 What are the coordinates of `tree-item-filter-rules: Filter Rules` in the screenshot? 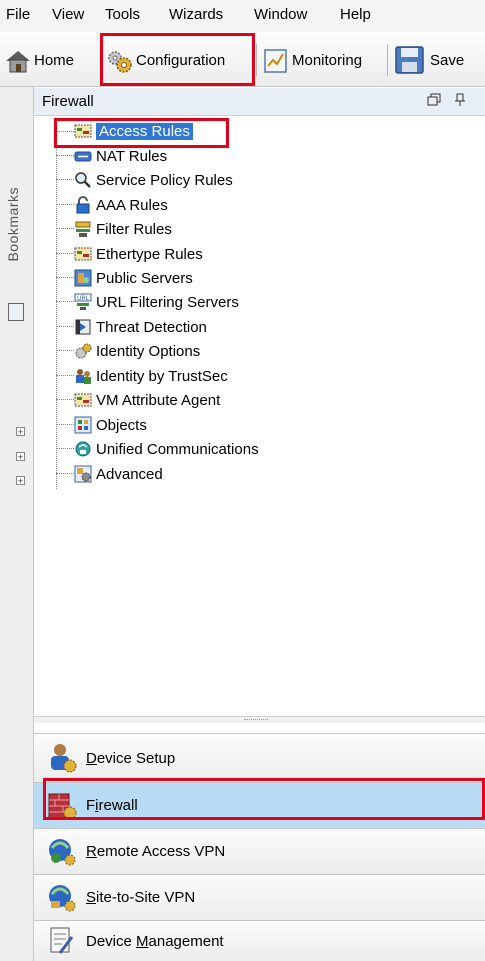 It's located at (123, 229).